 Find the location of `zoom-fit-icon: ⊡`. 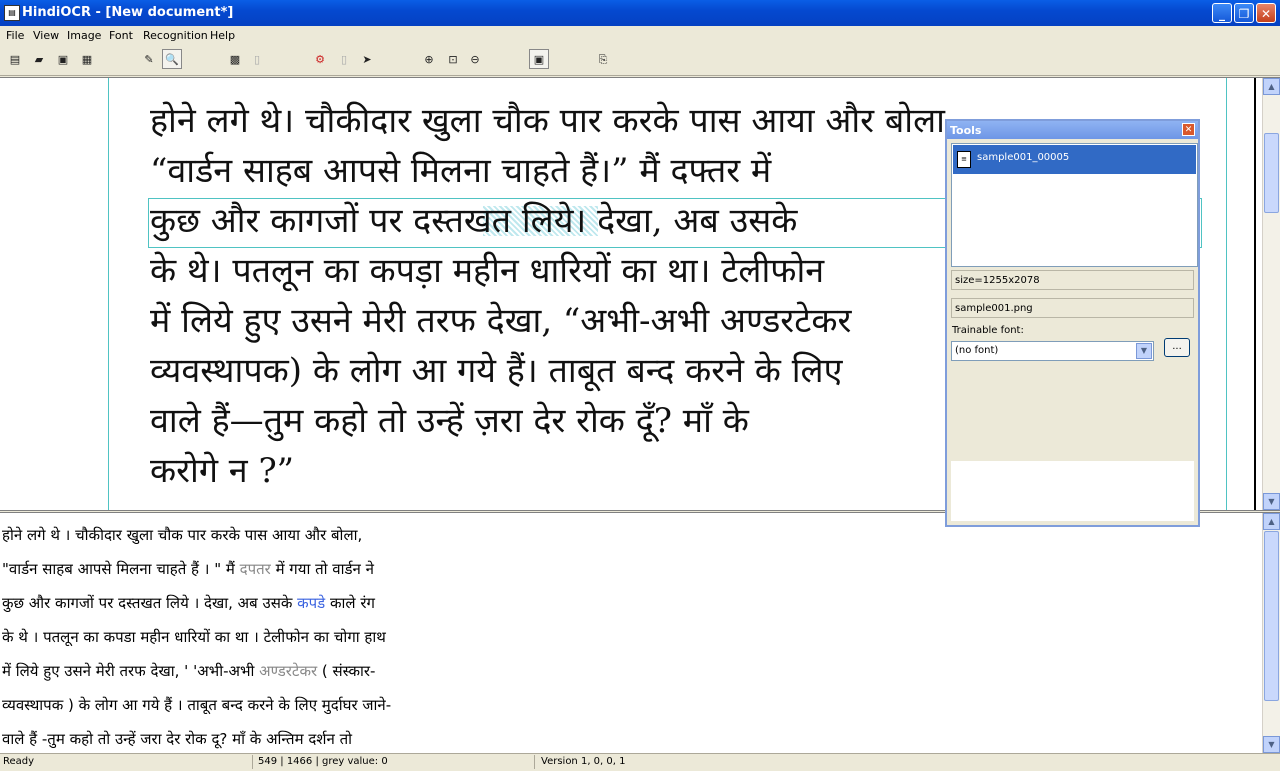

zoom-fit-icon: ⊡ is located at coordinates (453, 60).